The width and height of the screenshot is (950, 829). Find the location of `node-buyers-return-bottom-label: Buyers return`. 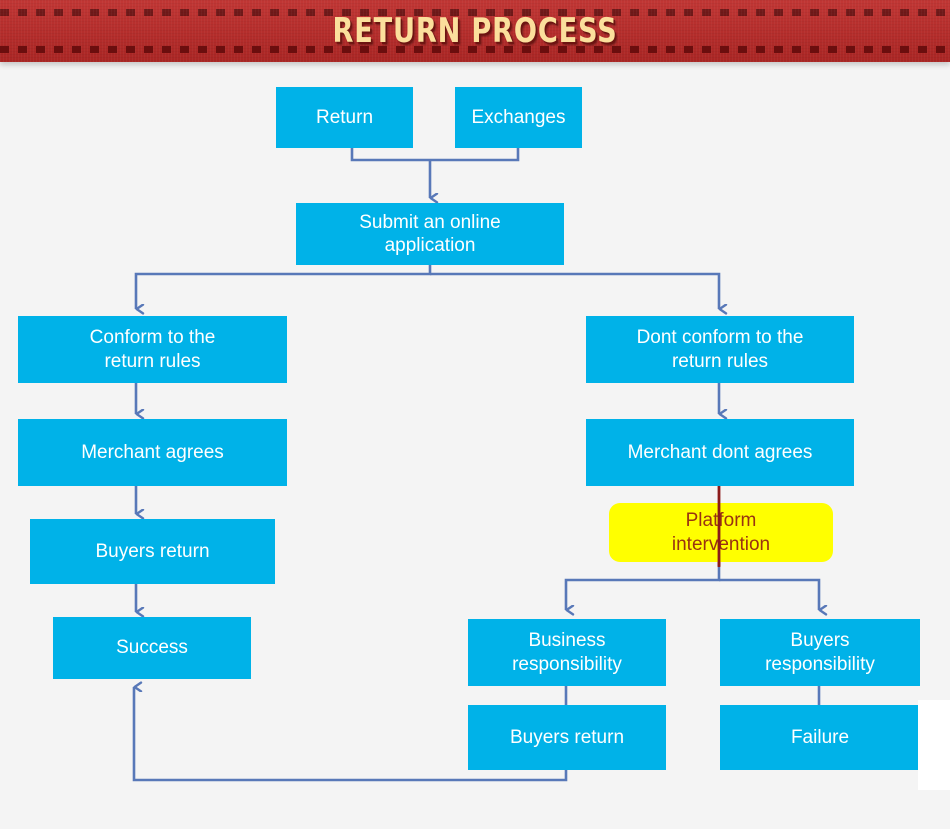

node-buyers-return-bottom-label: Buyers return is located at coordinates (567, 737).